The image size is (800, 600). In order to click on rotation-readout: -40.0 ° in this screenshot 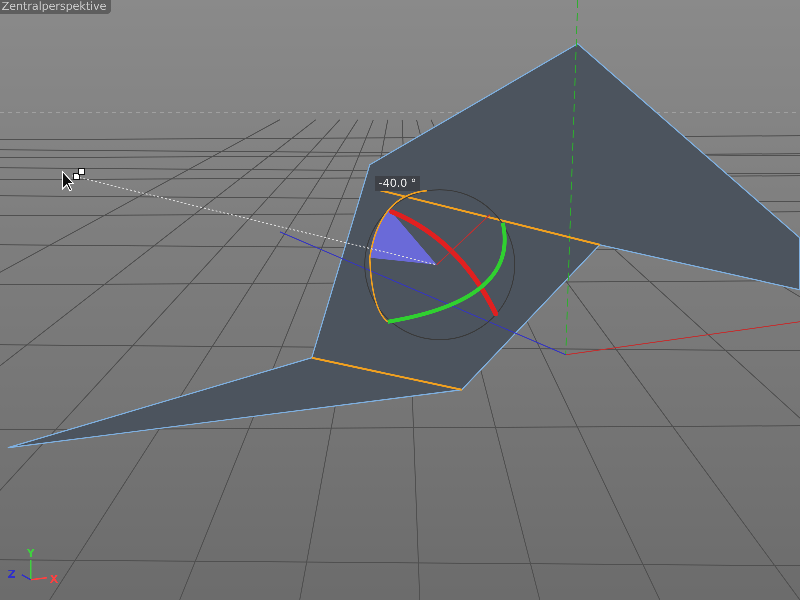, I will do `click(397, 183)`.